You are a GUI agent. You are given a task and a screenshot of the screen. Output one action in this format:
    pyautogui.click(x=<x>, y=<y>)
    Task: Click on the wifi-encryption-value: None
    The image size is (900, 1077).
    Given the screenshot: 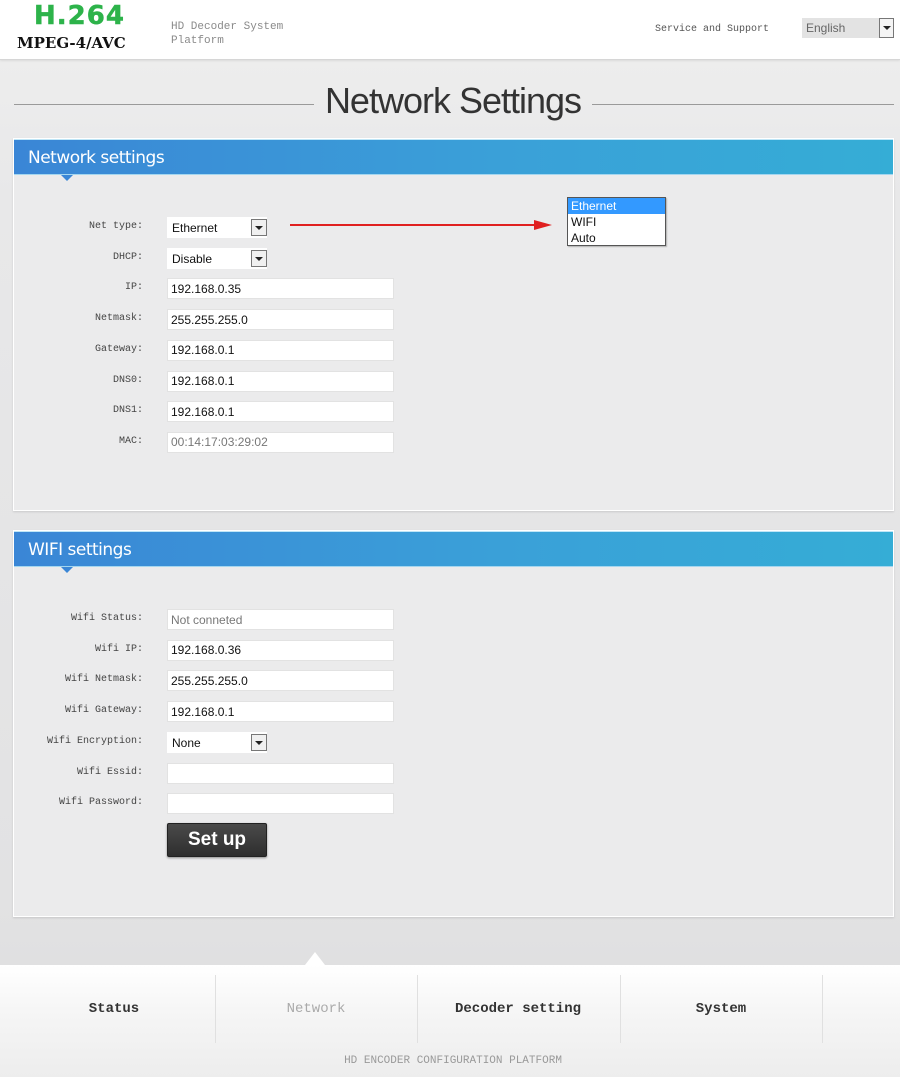 What is the action you would take?
    pyautogui.click(x=186, y=742)
    